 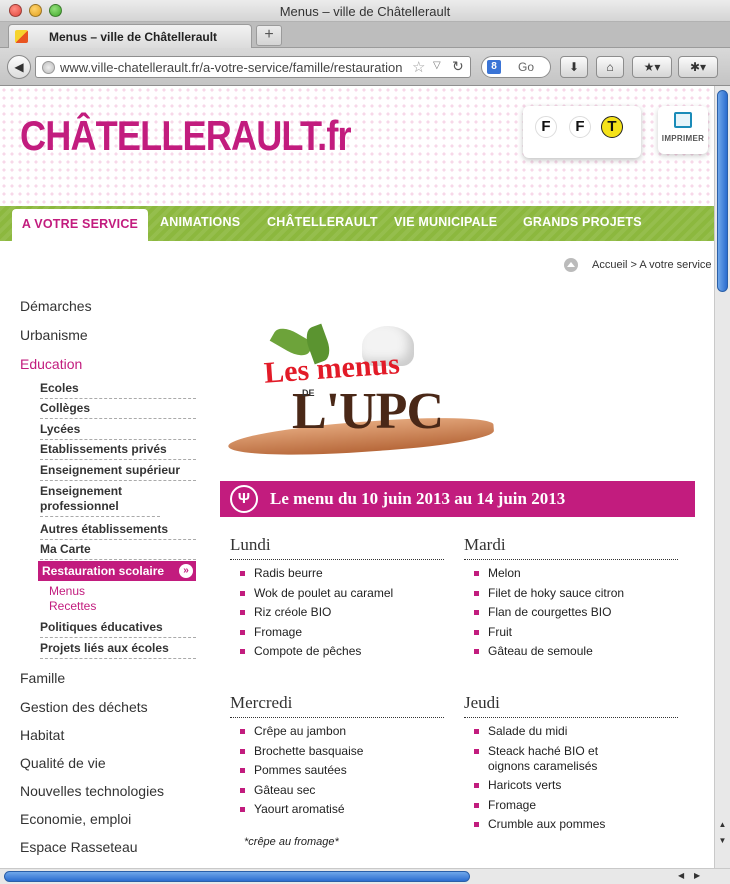 What do you see at coordinates (237, 876) in the screenshot?
I see `horizontal-scroll-thumb` at bounding box center [237, 876].